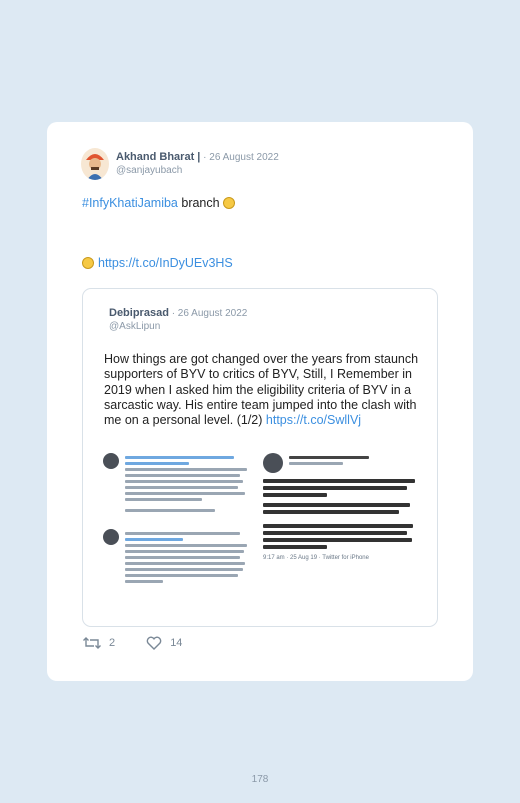 The image size is (520, 803). I want to click on heart-icon, so click(154, 643).